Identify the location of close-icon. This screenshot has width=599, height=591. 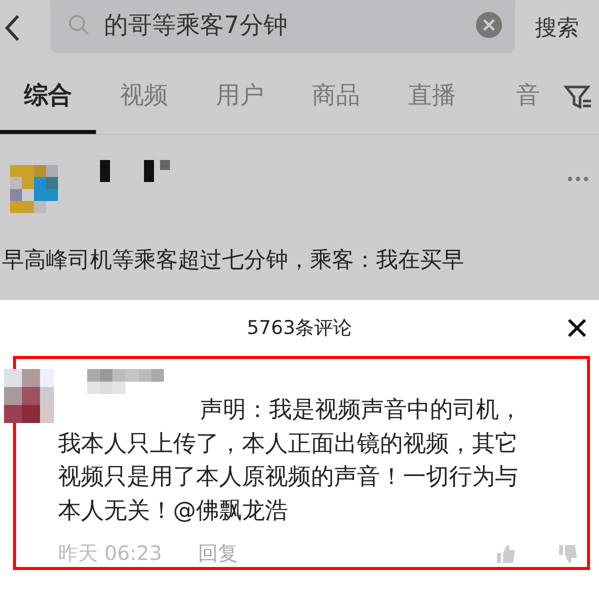
(577, 328).